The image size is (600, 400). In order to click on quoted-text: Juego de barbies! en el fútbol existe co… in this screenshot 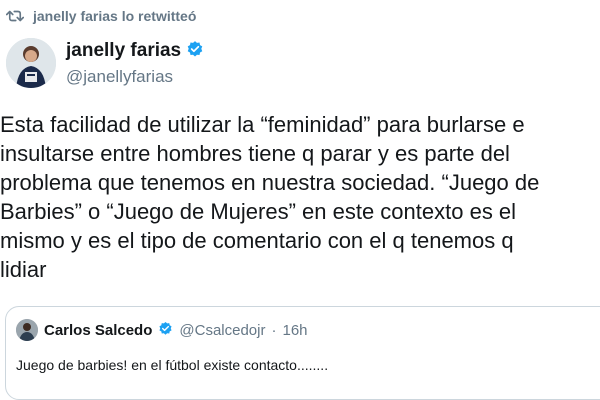, I will do `click(172, 365)`.